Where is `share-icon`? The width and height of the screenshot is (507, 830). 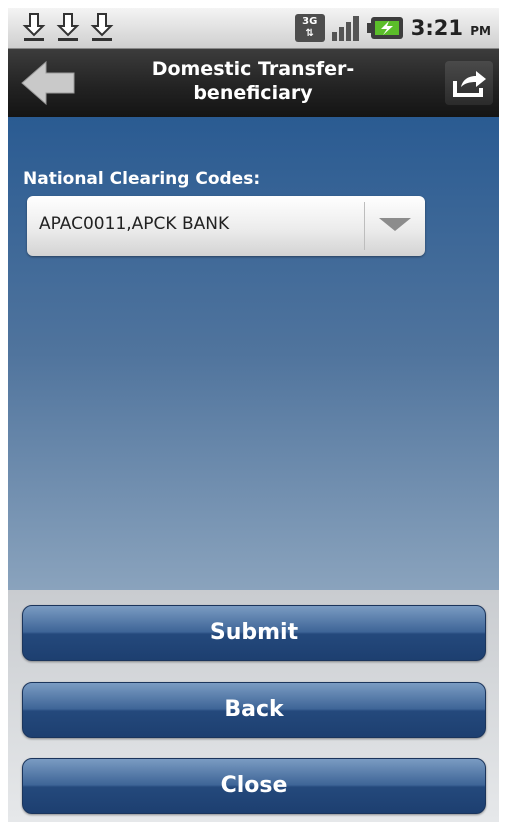 share-icon is located at coordinates (469, 84).